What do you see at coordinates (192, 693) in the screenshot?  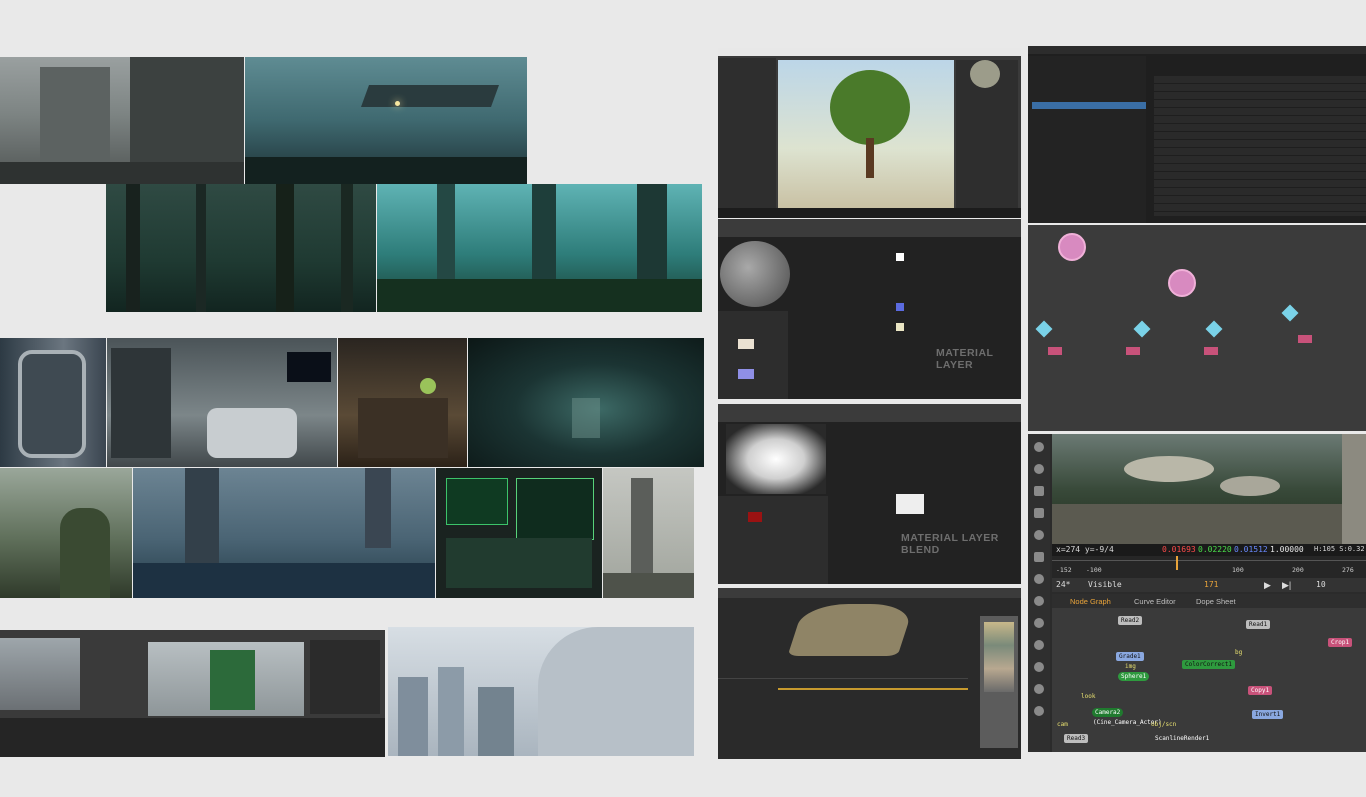 I see `software-screenshot-maya` at bounding box center [192, 693].